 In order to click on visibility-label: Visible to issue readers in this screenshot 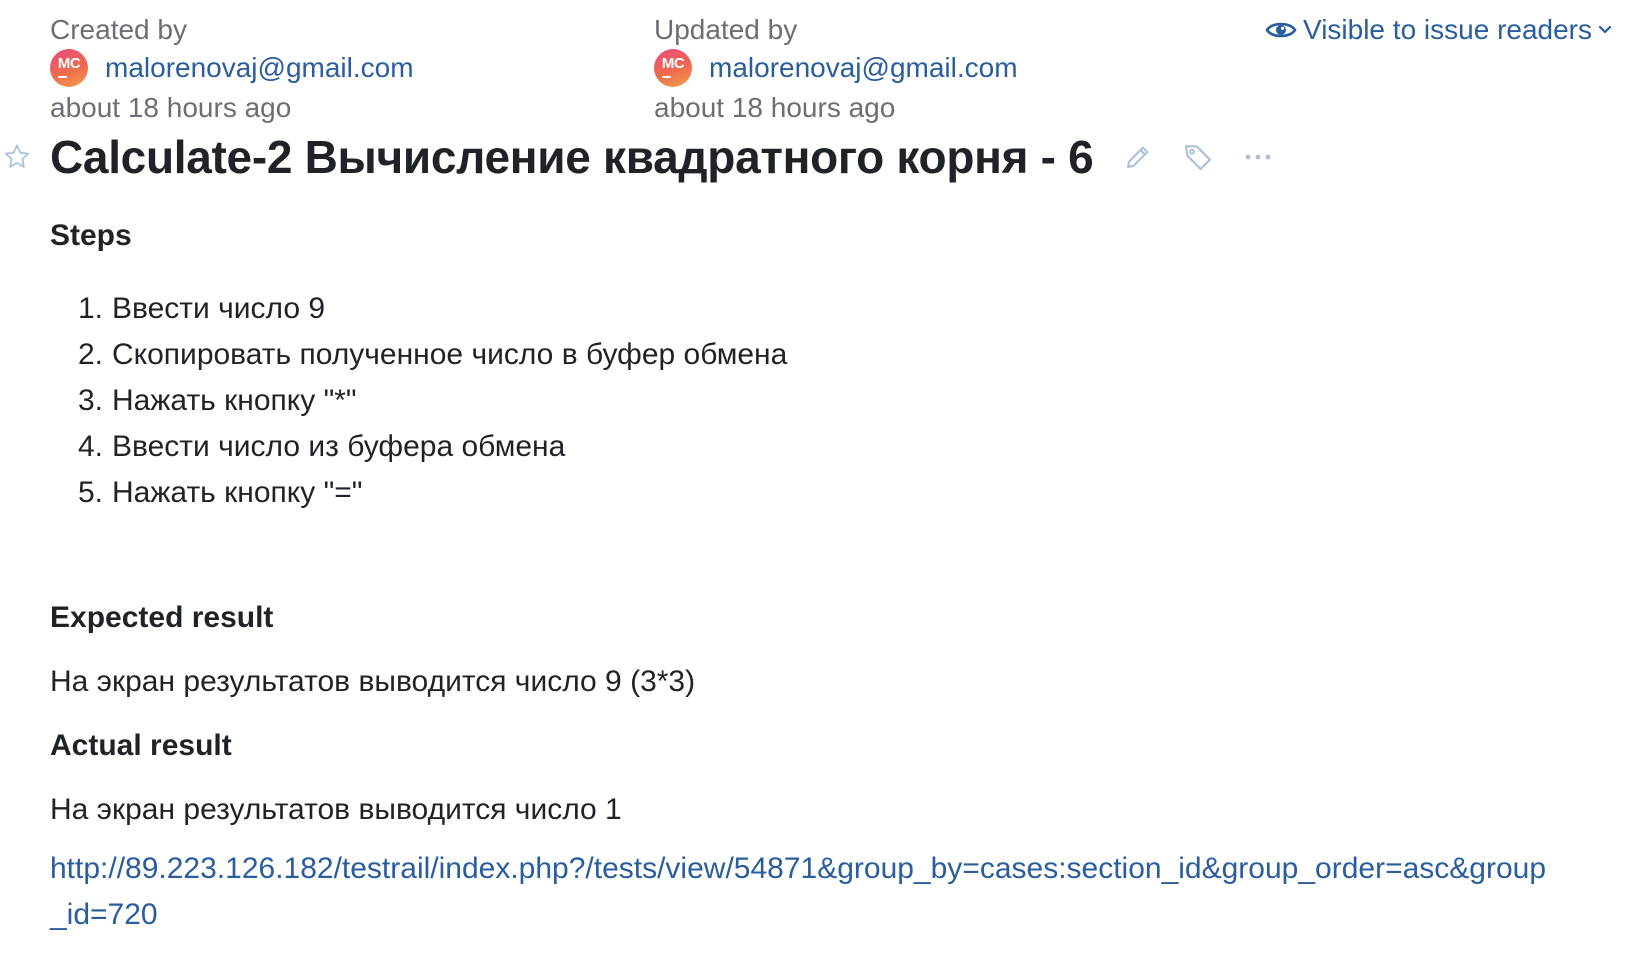, I will do `click(1447, 29)`.